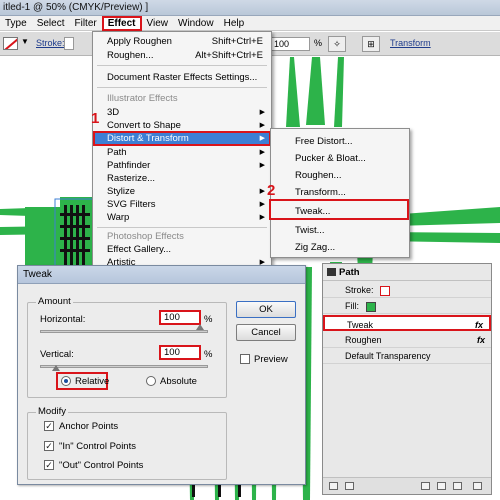 Image resolution: width=500 pixels, height=500 pixels. Describe the element at coordinates (234, 23) in the screenshot. I see `menu-help: Help` at that location.